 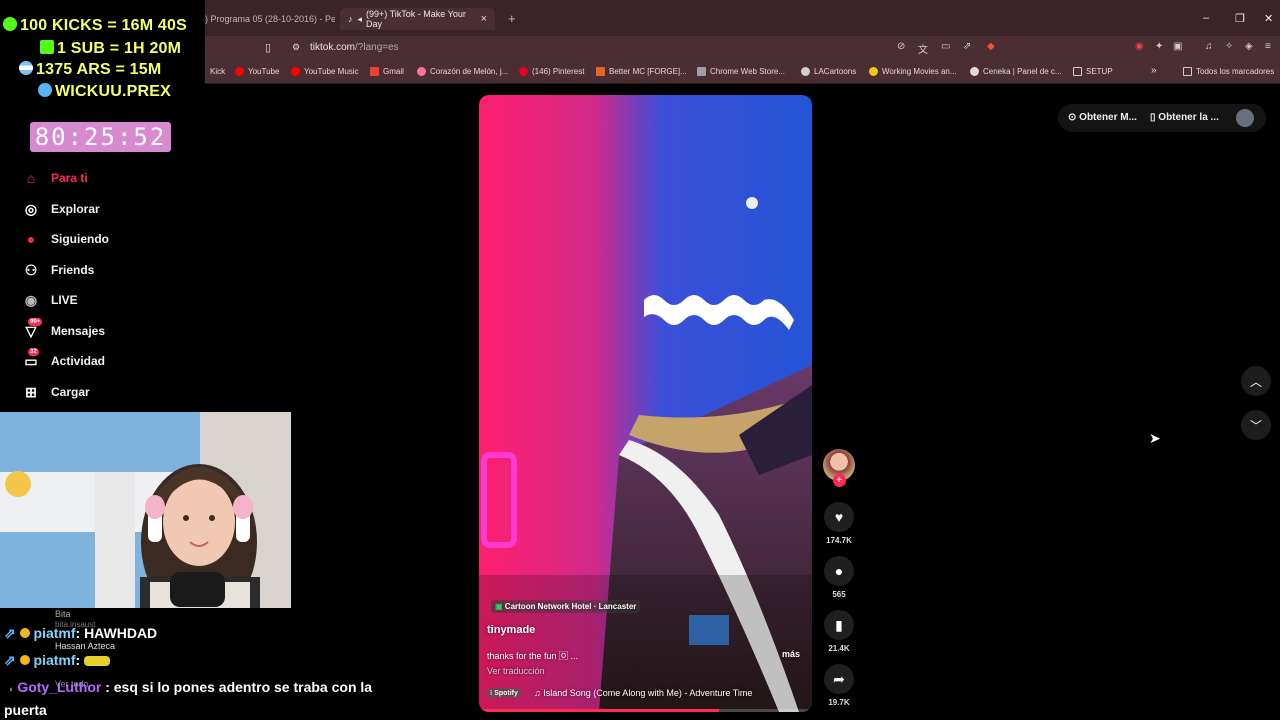 What do you see at coordinates (112, 178) in the screenshot?
I see `sidebar-item-para-ti: ⌂ Para ti` at bounding box center [112, 178].